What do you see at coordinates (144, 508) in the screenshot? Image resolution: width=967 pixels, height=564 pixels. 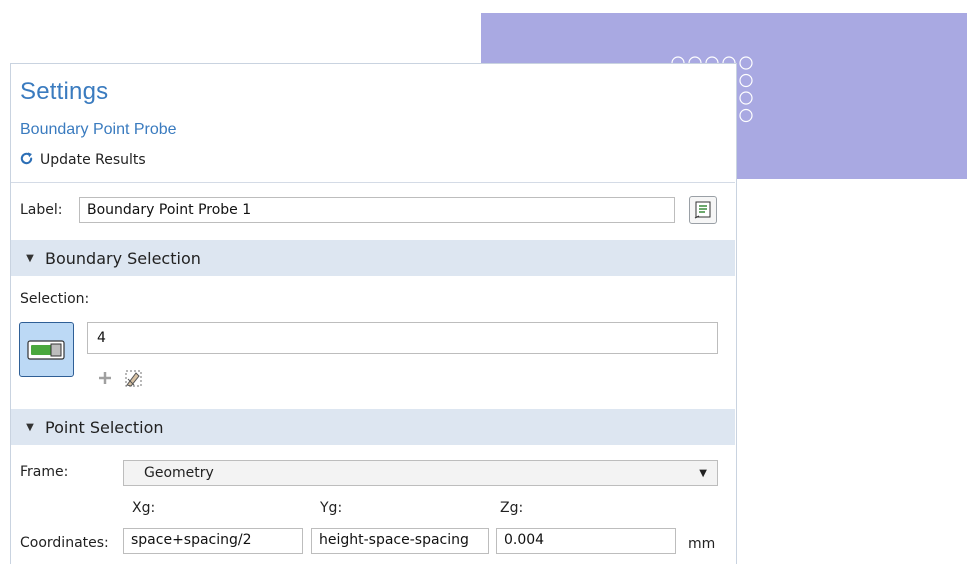 I see `column-header-x: Xg:` at bounding box center [144, 508].